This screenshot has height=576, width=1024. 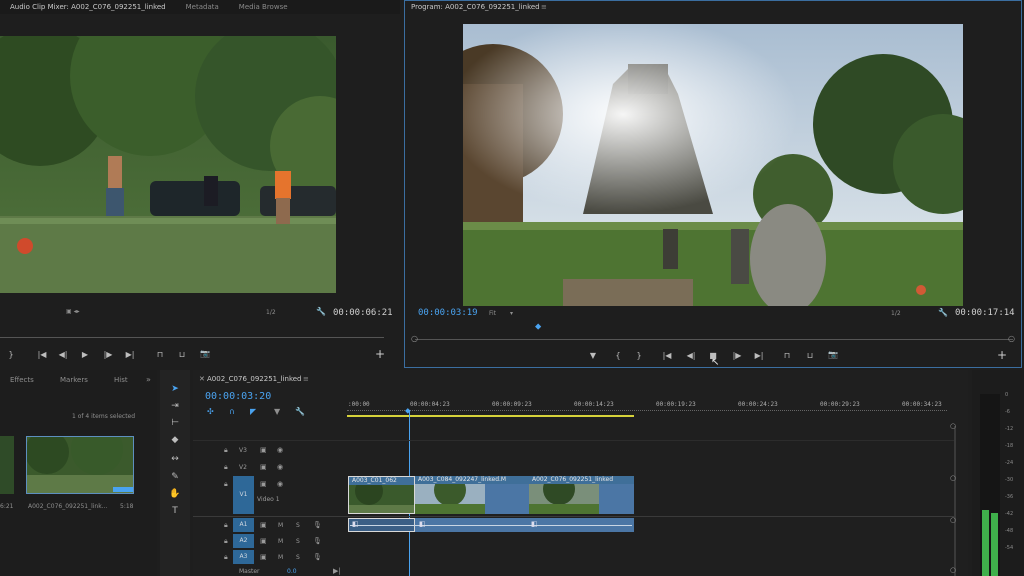 What do you see at coordinates (639, 355) in the screenshot?
I see `mark-out-icon: }` at bounding box center [639, 355].